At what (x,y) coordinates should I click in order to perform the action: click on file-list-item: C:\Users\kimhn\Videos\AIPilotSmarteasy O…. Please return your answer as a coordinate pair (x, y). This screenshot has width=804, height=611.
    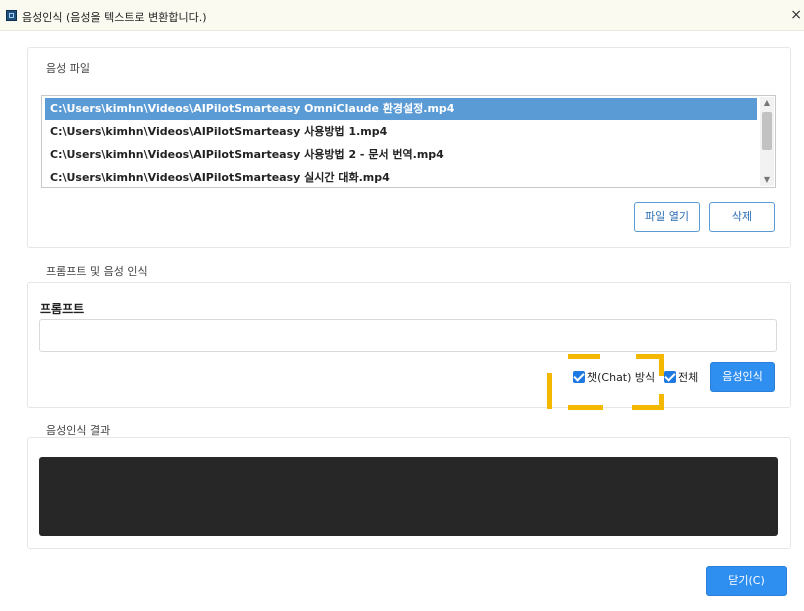
    Looking at the image, I should click on (401, 109).